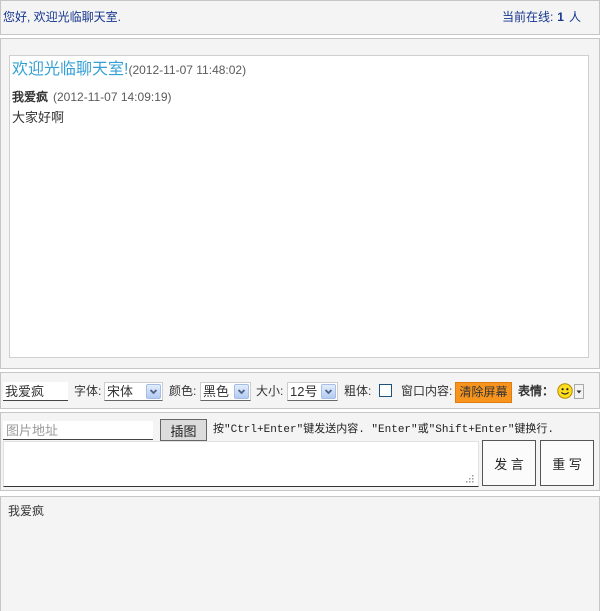 This screenshot has width=602, height=611. I want to click on clear-screen-button: 清除屏幕, so click(483, 392).